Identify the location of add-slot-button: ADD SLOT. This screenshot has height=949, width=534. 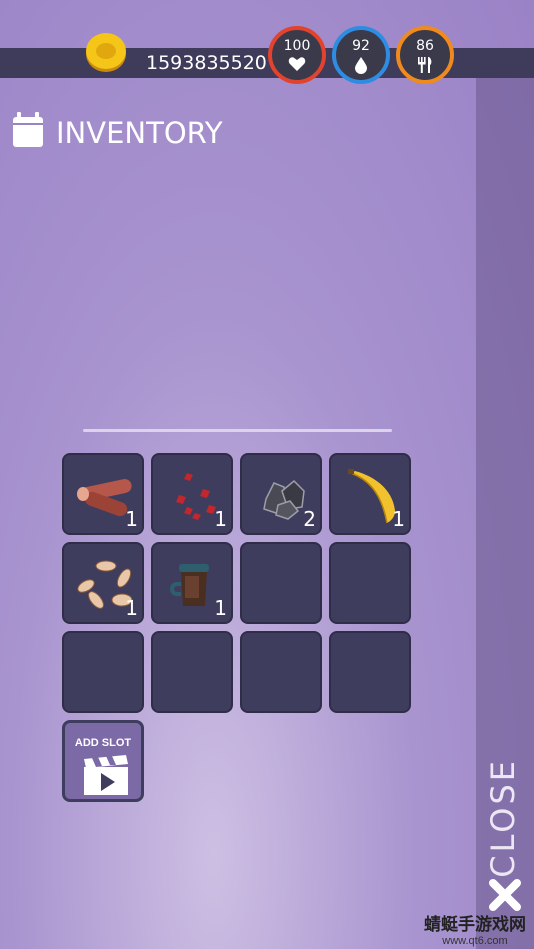
(103, 761).